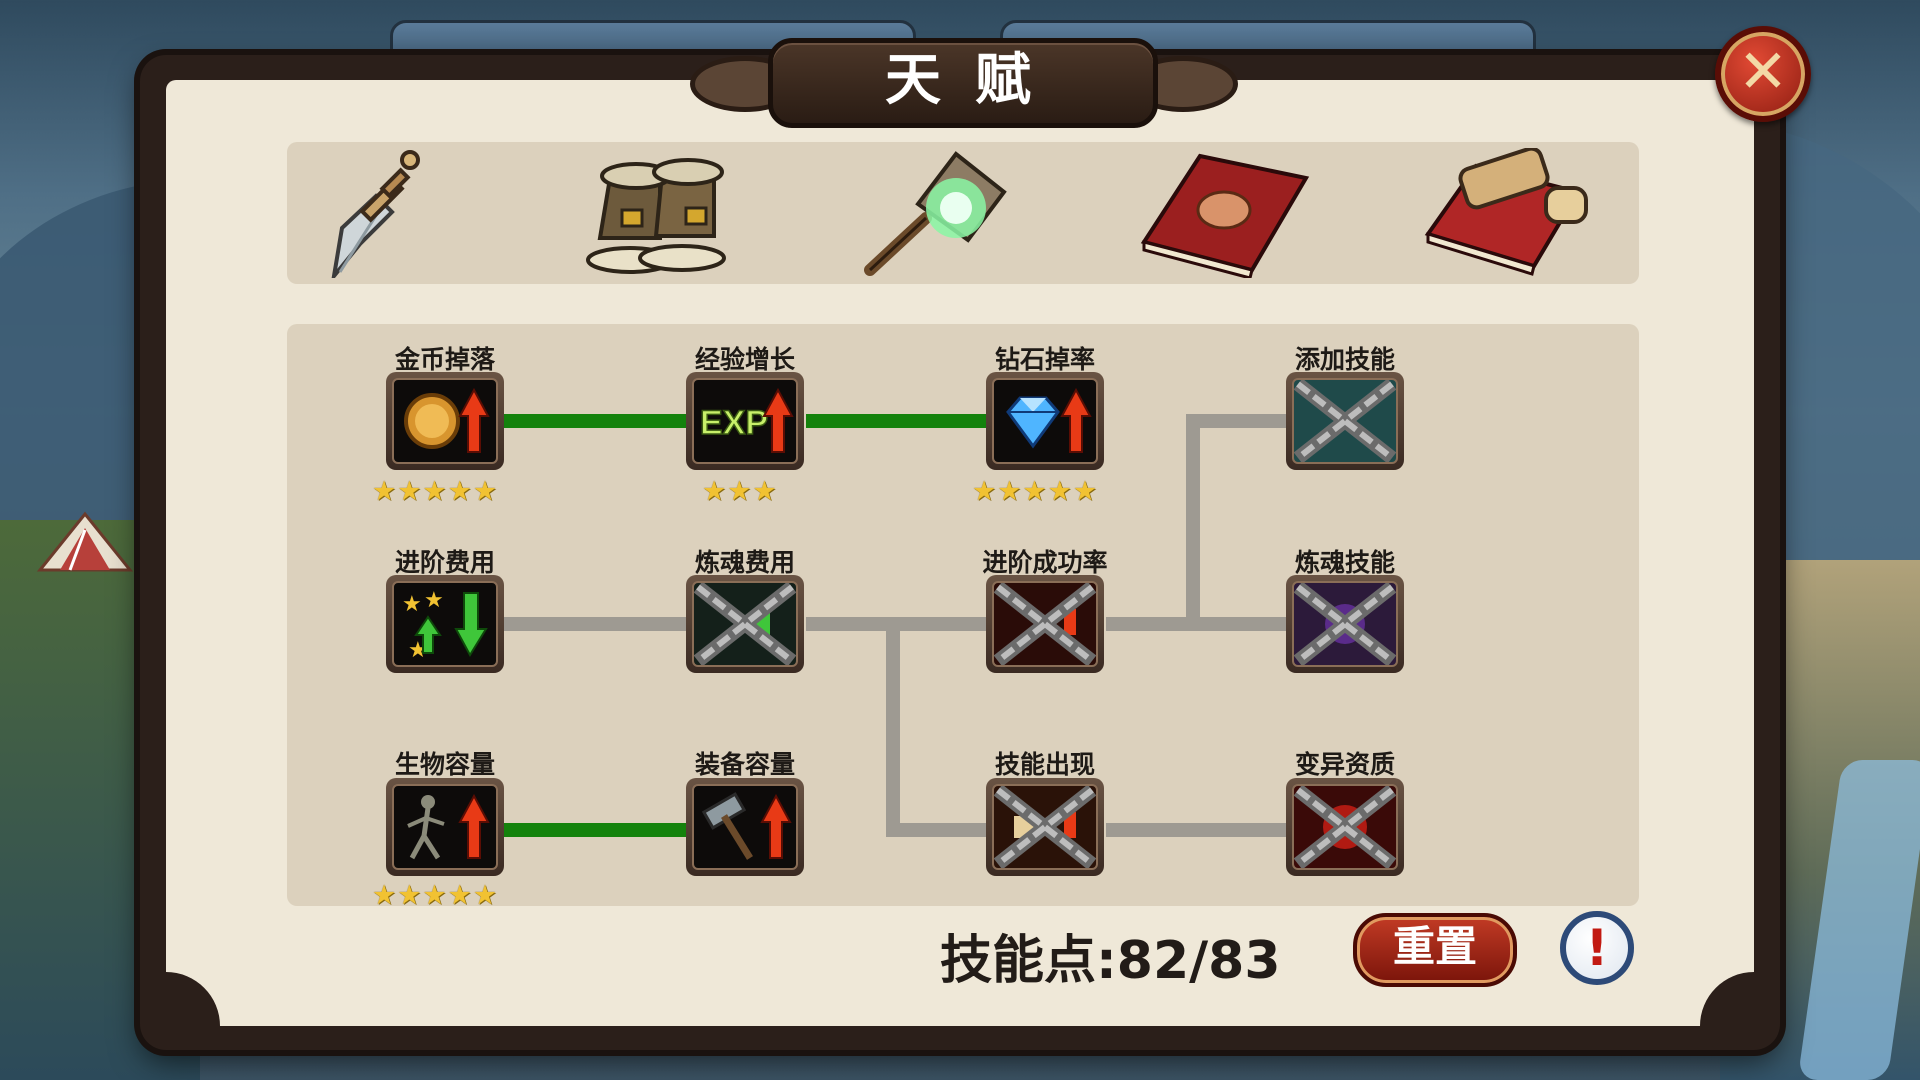 This screenshot has width=1920, height=1080. Describe the element at coordinates (1110, 961) in the screenshot. I see `skill-points-counter: 技能点:82/83` at that location.